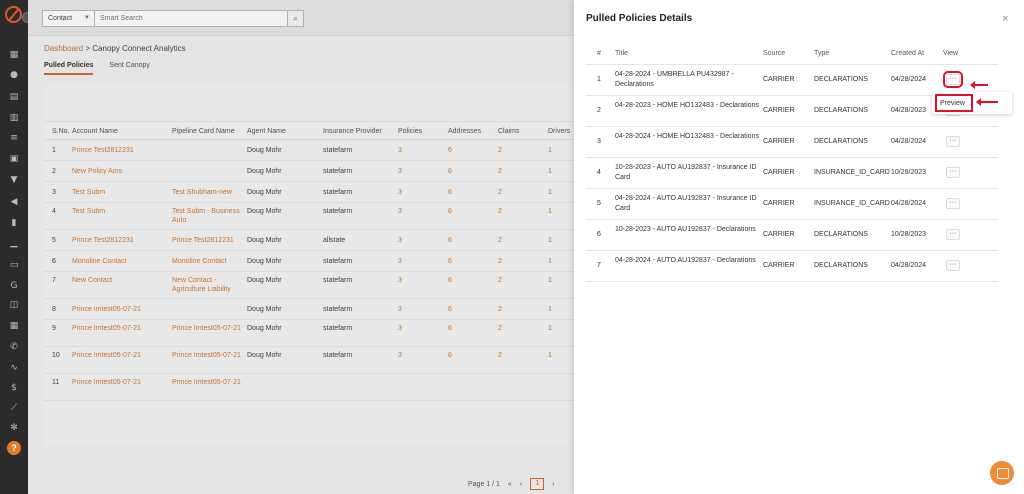 Image resolution: width=1024 pixels, height=494 pixels. What do you see at coordinates (599, 265) in the screenshot?
I see `cell-num: 7` at bounding box center [599, 265].